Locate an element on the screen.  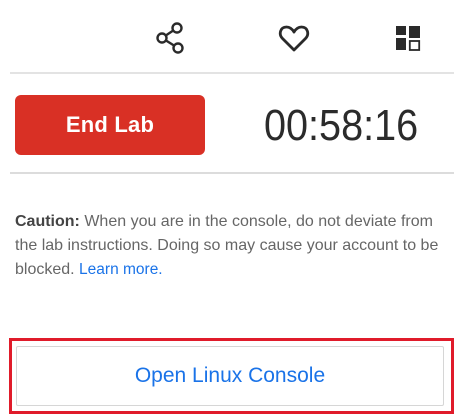
timer-divider is located at coordinates (232, 173).